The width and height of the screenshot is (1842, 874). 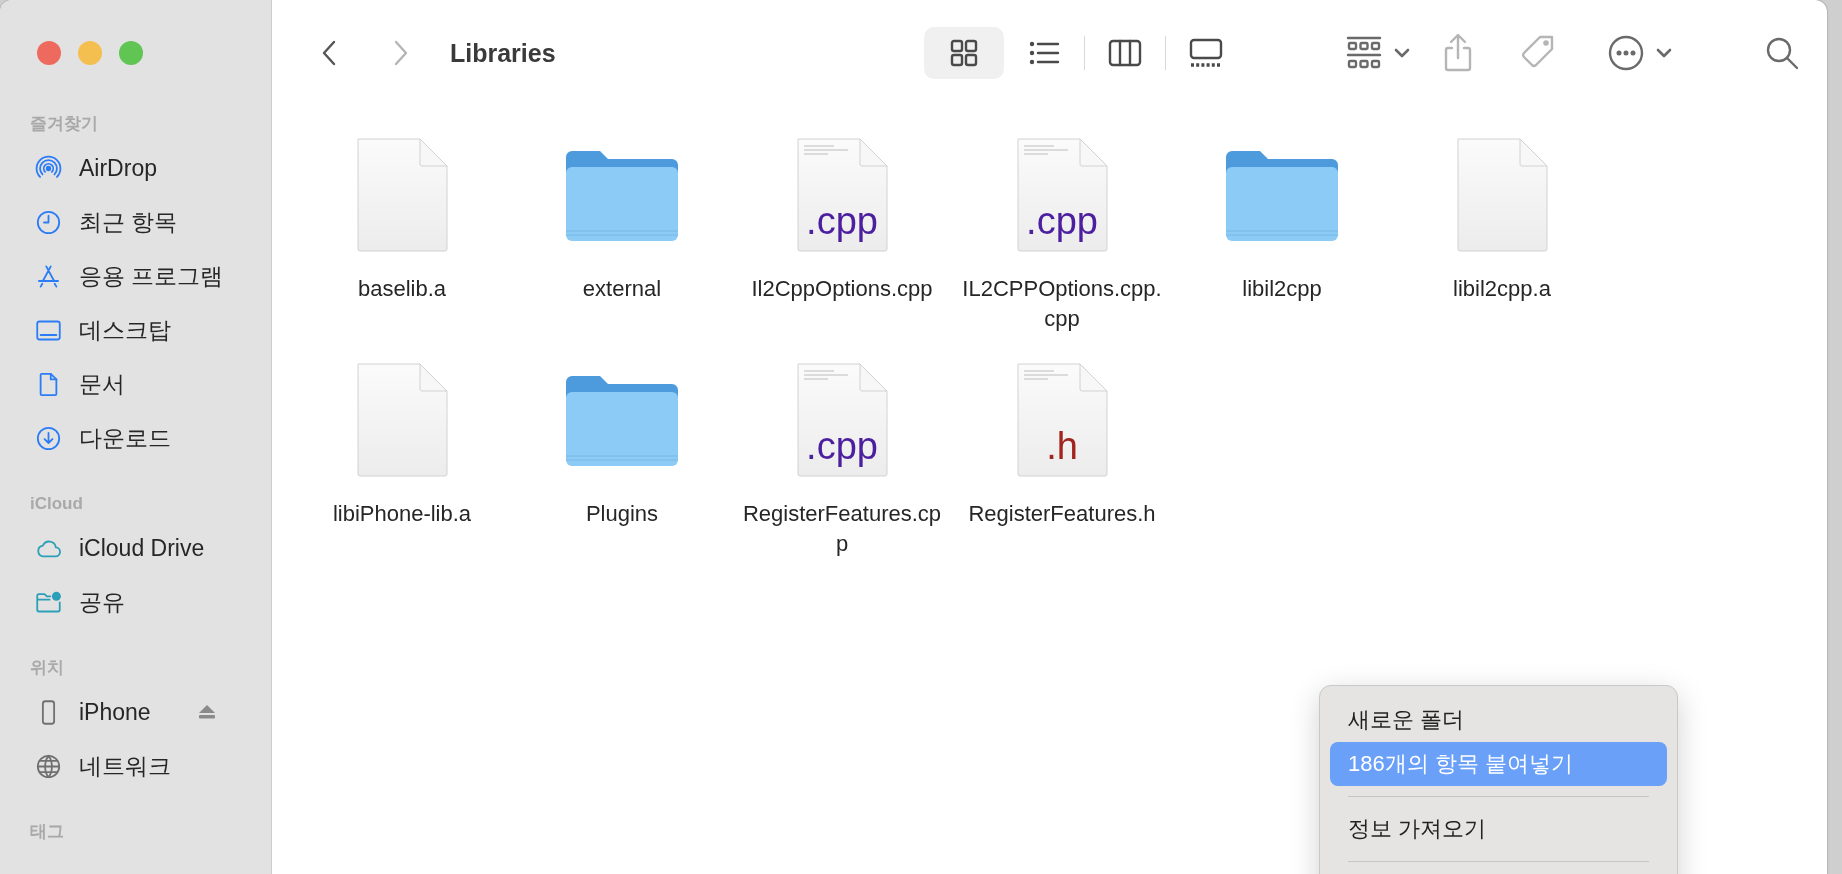 What do you see at coordinates (1062, 446) in the screenshot?
I see `file-type-label: .h` at bounding box center [1062, 446].